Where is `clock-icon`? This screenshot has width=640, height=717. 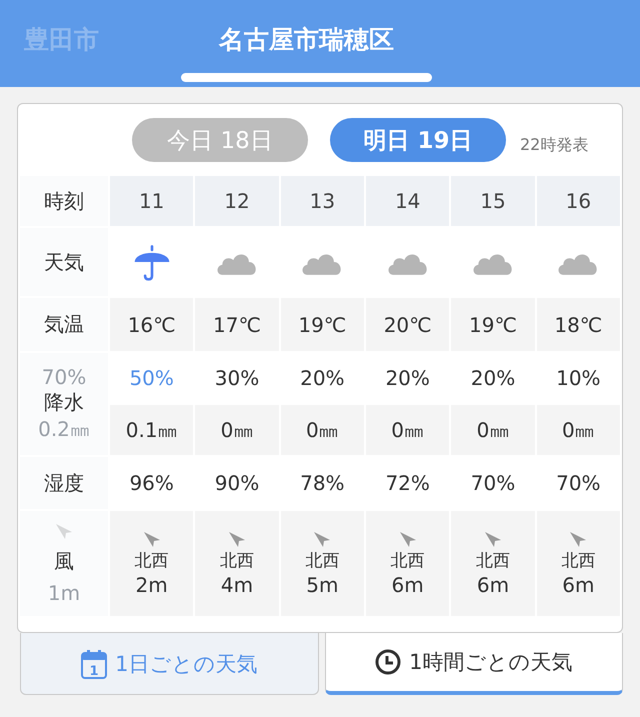
clock-icon is located at coordinates (388, 662).